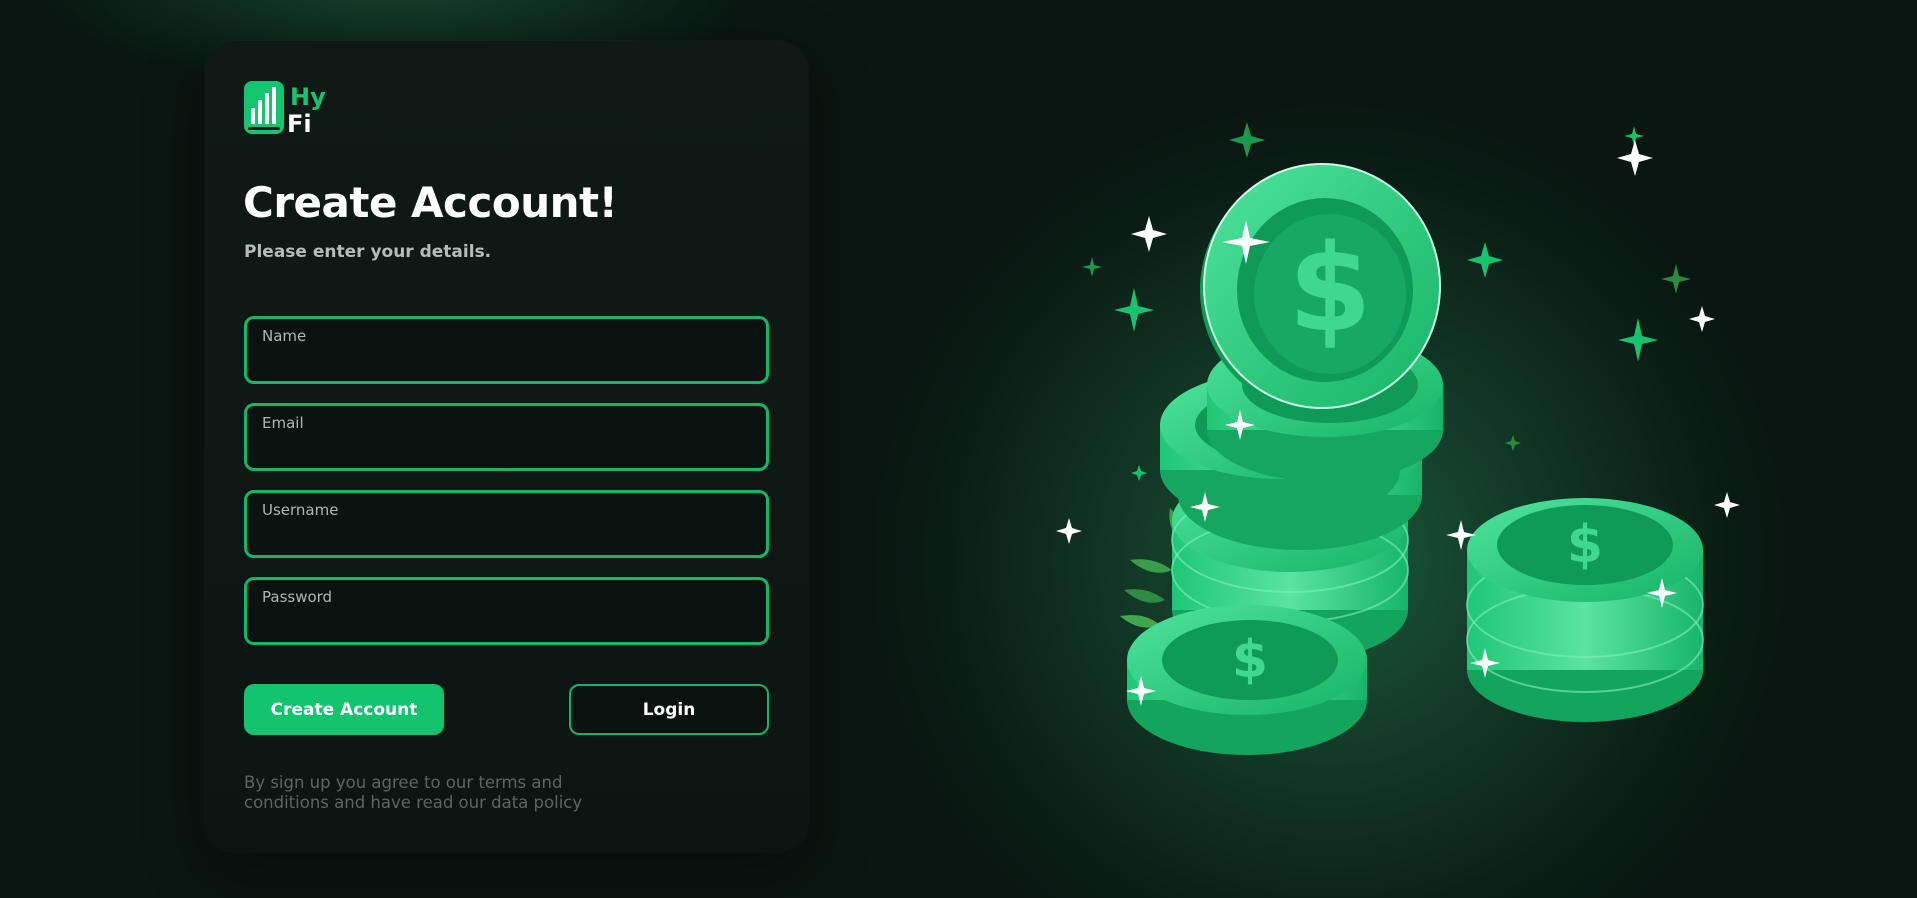 This screenshot has height=898, width=1917. What do you see at coordinates (506, 361) in the screenshot?
I see `name-input` at bounding box center [506, 361].